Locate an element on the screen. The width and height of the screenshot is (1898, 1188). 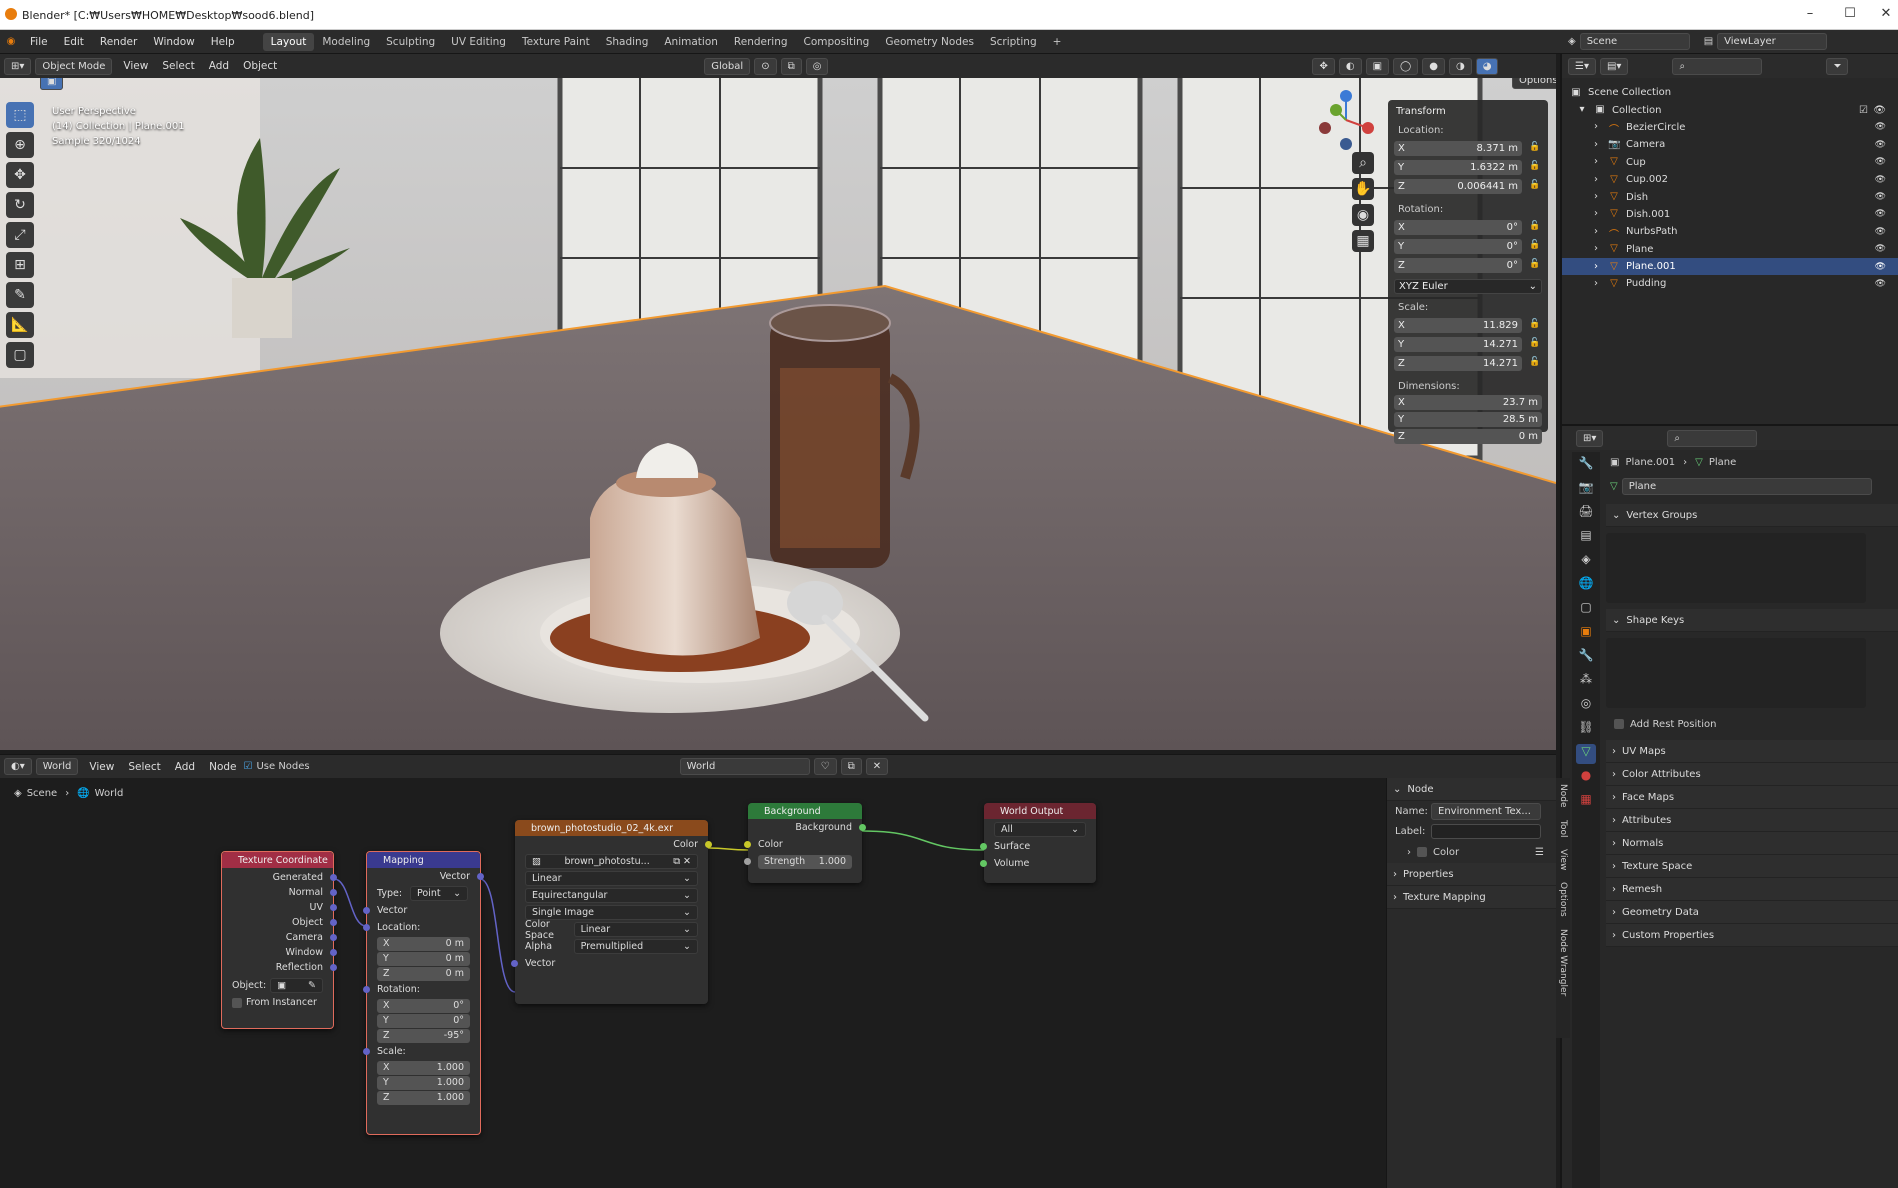
node-label-field is located at coordinates (1486, 831).